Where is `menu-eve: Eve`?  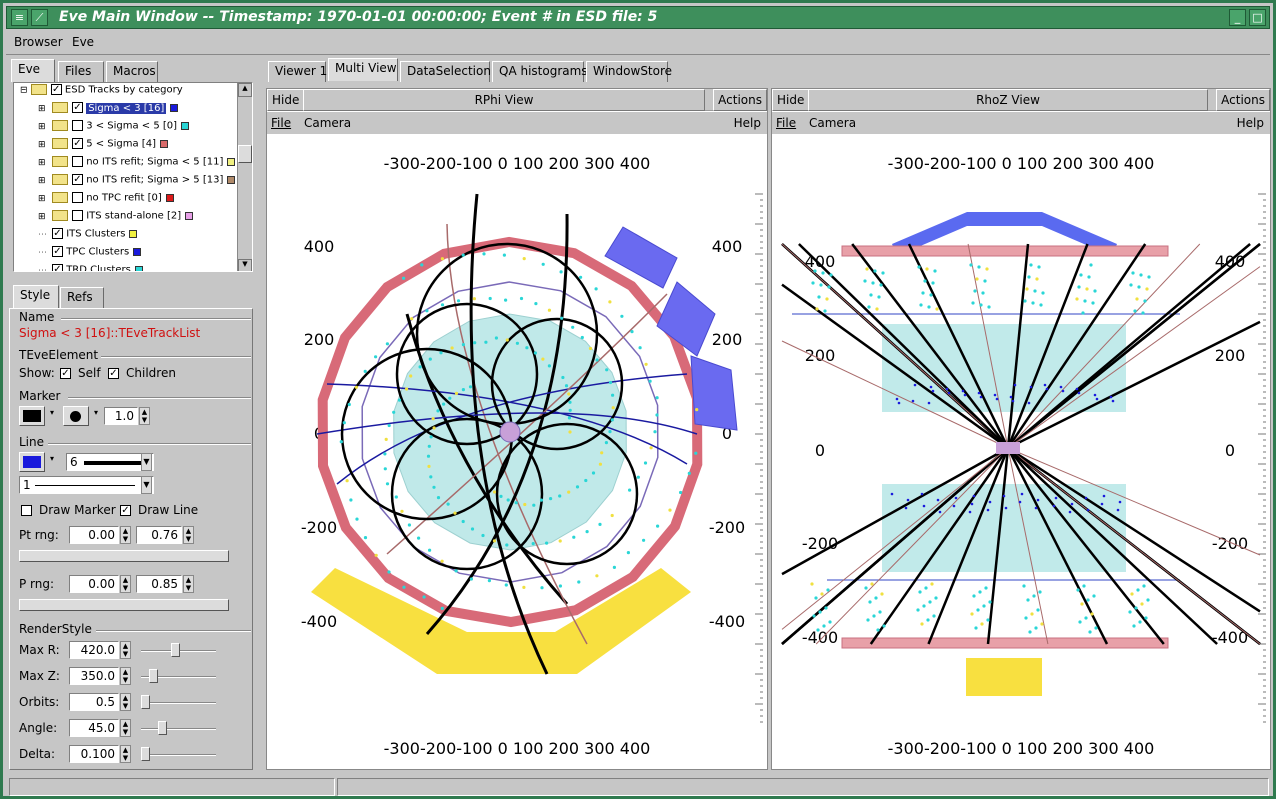 menu-eve: Eve is located at coordinates (83, 42).